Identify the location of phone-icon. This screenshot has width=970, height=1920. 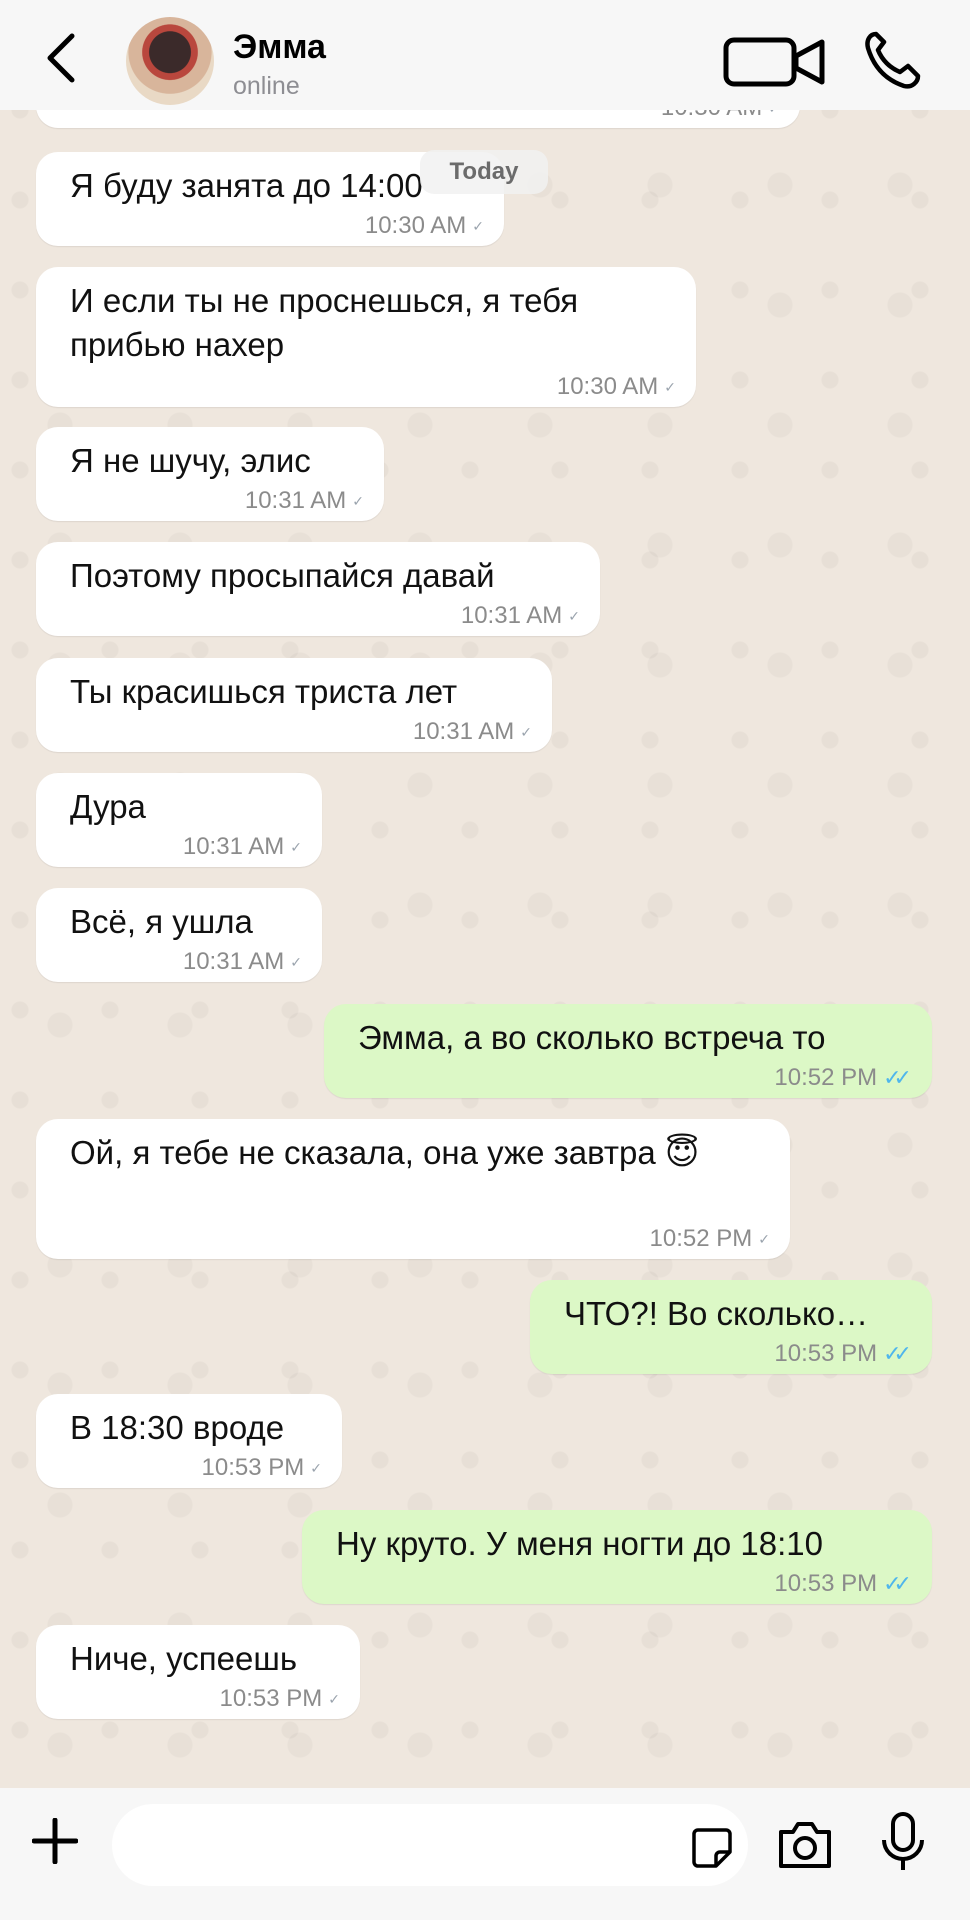
(893, 60).